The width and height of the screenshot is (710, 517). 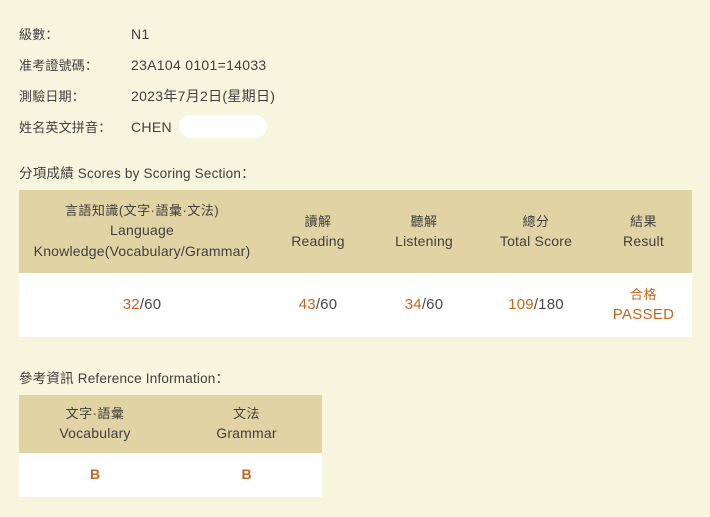 I want to click on reference-cell-vocabulary: B, so click(x=95, y=475).